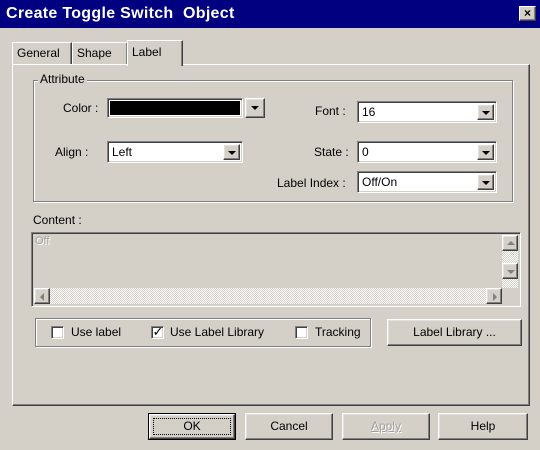  Describe the element at coordinates (217, 332) in the screenshot. I see `use-label-library-text: Use Label Library` at that location.